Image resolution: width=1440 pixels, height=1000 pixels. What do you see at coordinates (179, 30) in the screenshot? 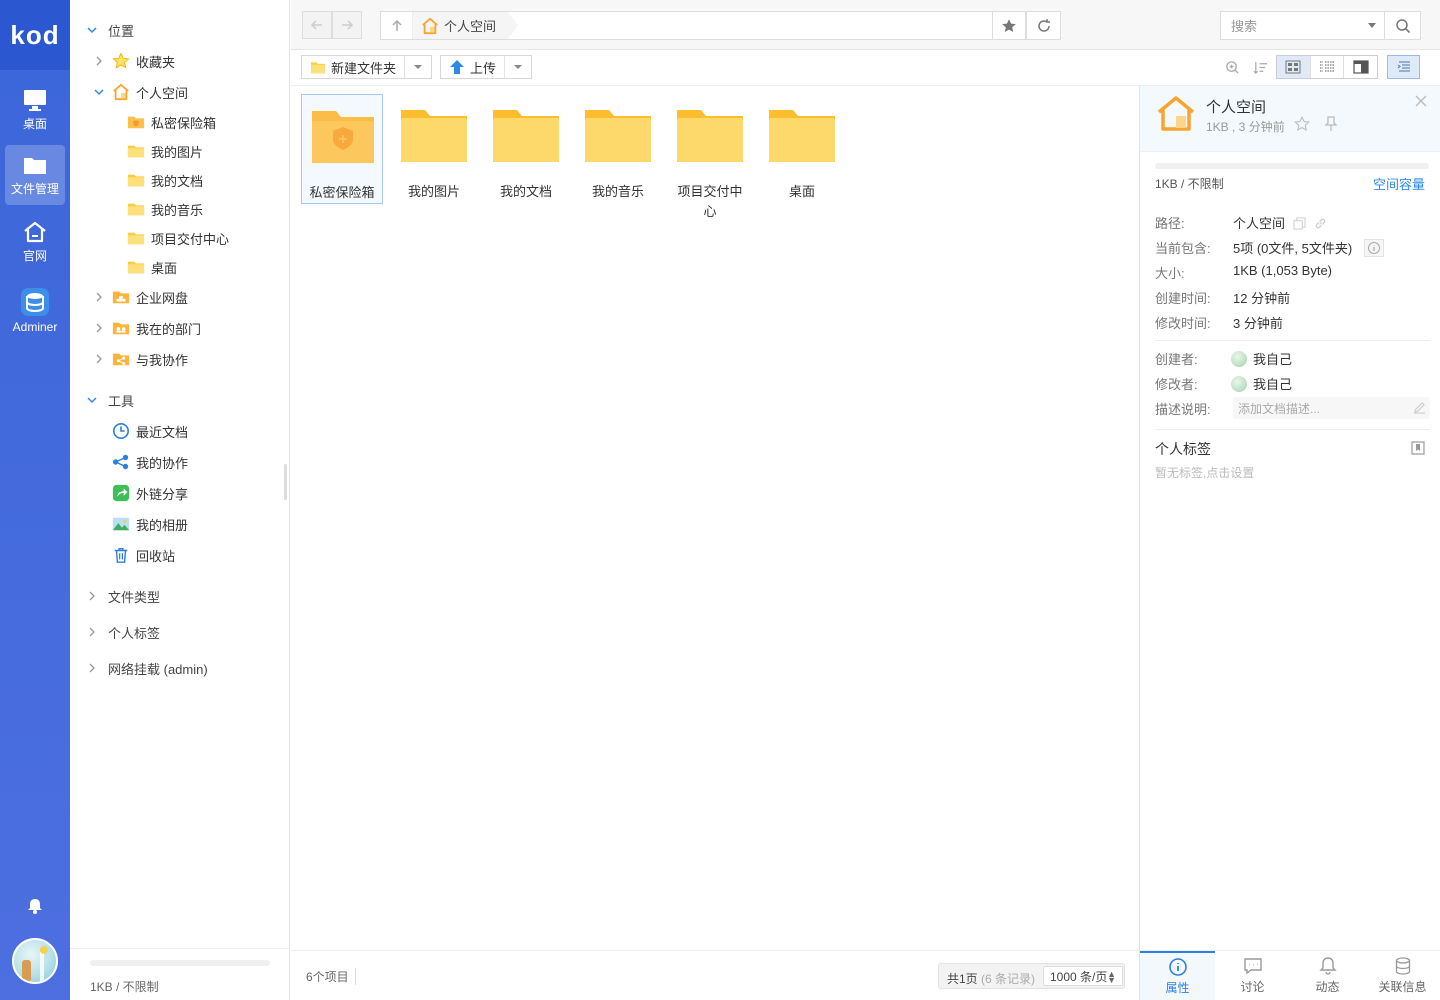
I see `tree-section-location: 位置` at bounding box center [179, 30].